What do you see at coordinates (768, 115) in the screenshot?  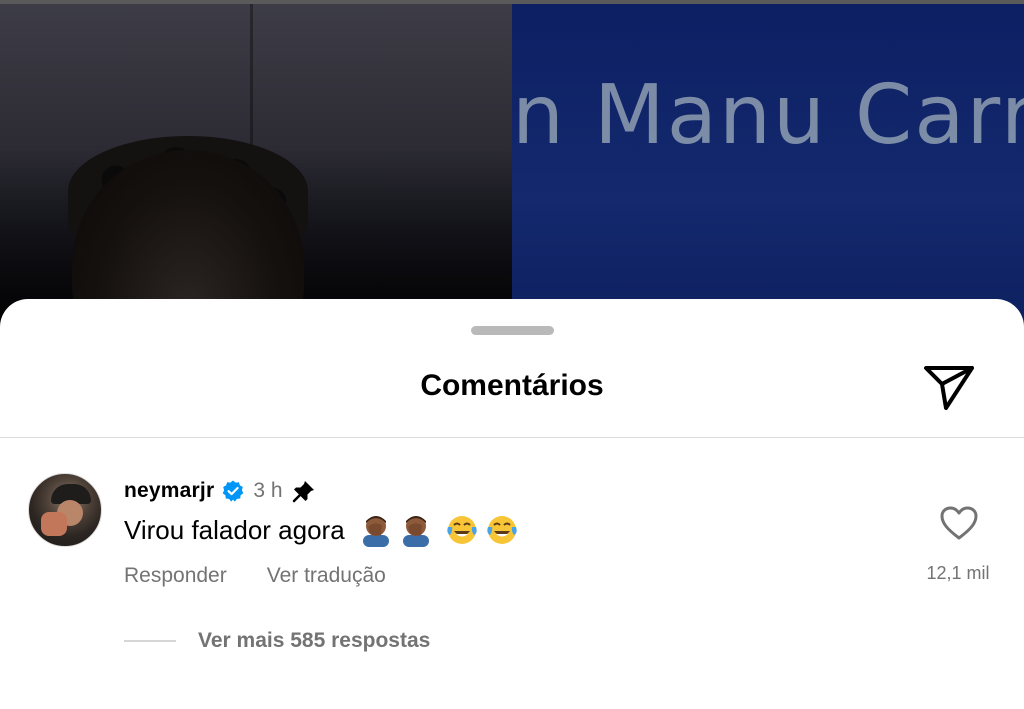 I see `backdrop-banner-text: n Manu Carre` at bounding box center [768, 115].